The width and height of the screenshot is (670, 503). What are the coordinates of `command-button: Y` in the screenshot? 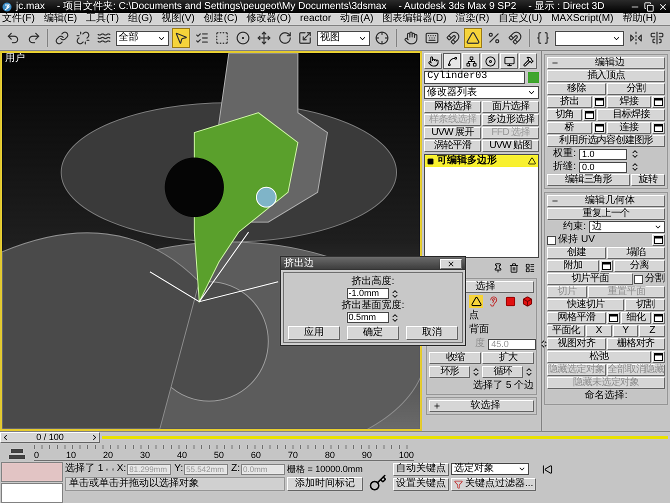 It's located at (625, 331).